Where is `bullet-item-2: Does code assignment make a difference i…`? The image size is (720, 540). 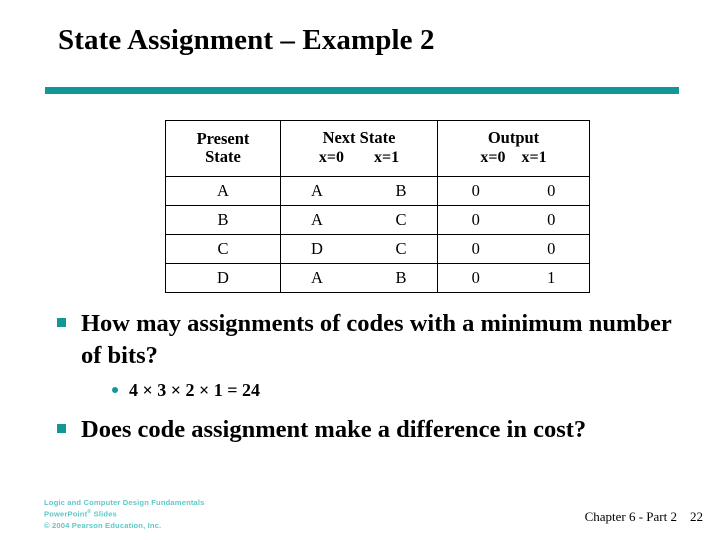 bullet-item-2: Does code assignment make a difference i… is located at coordinates (369, 430).